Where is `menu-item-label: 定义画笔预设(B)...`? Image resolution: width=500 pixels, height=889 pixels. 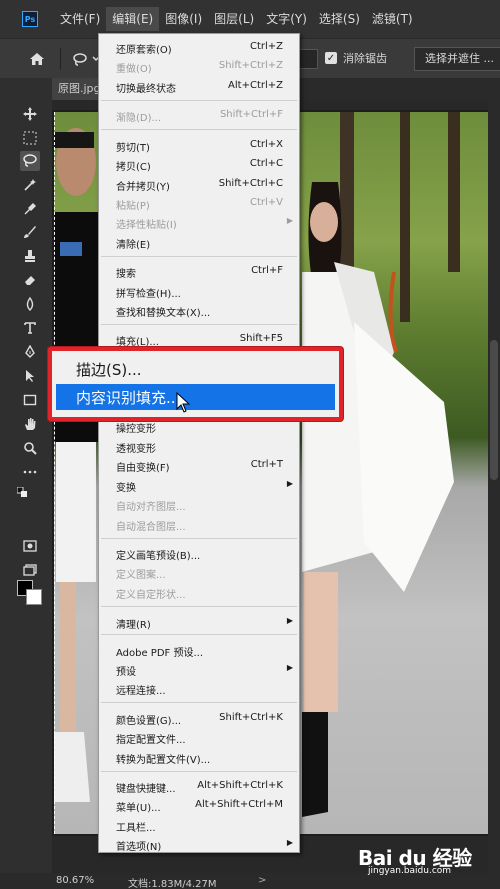 menu-item-label: 定义画笔预设(B)... is located at coordinates (158, 556).